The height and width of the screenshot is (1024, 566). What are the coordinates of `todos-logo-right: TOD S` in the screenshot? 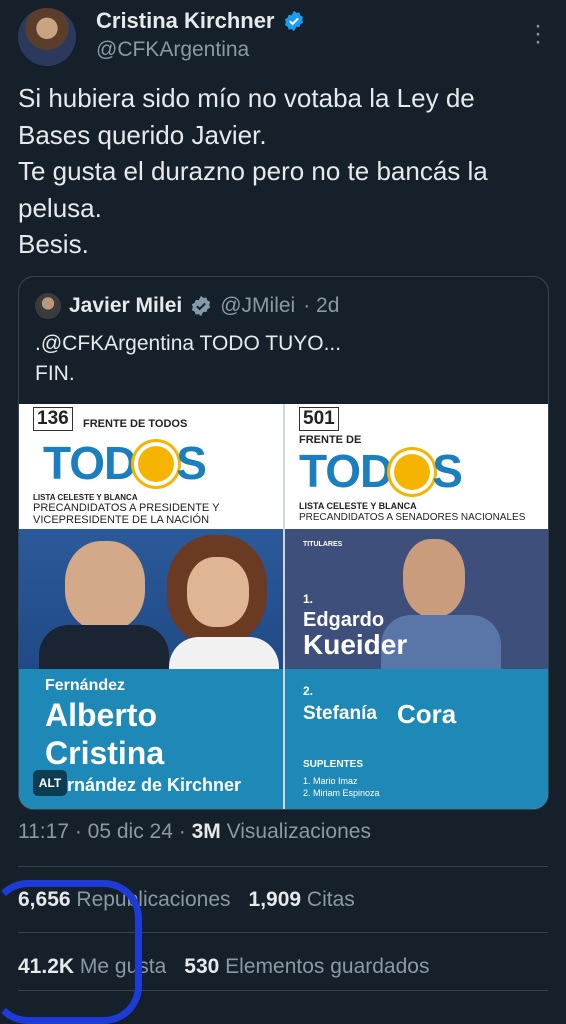 It's located at (381, 471).